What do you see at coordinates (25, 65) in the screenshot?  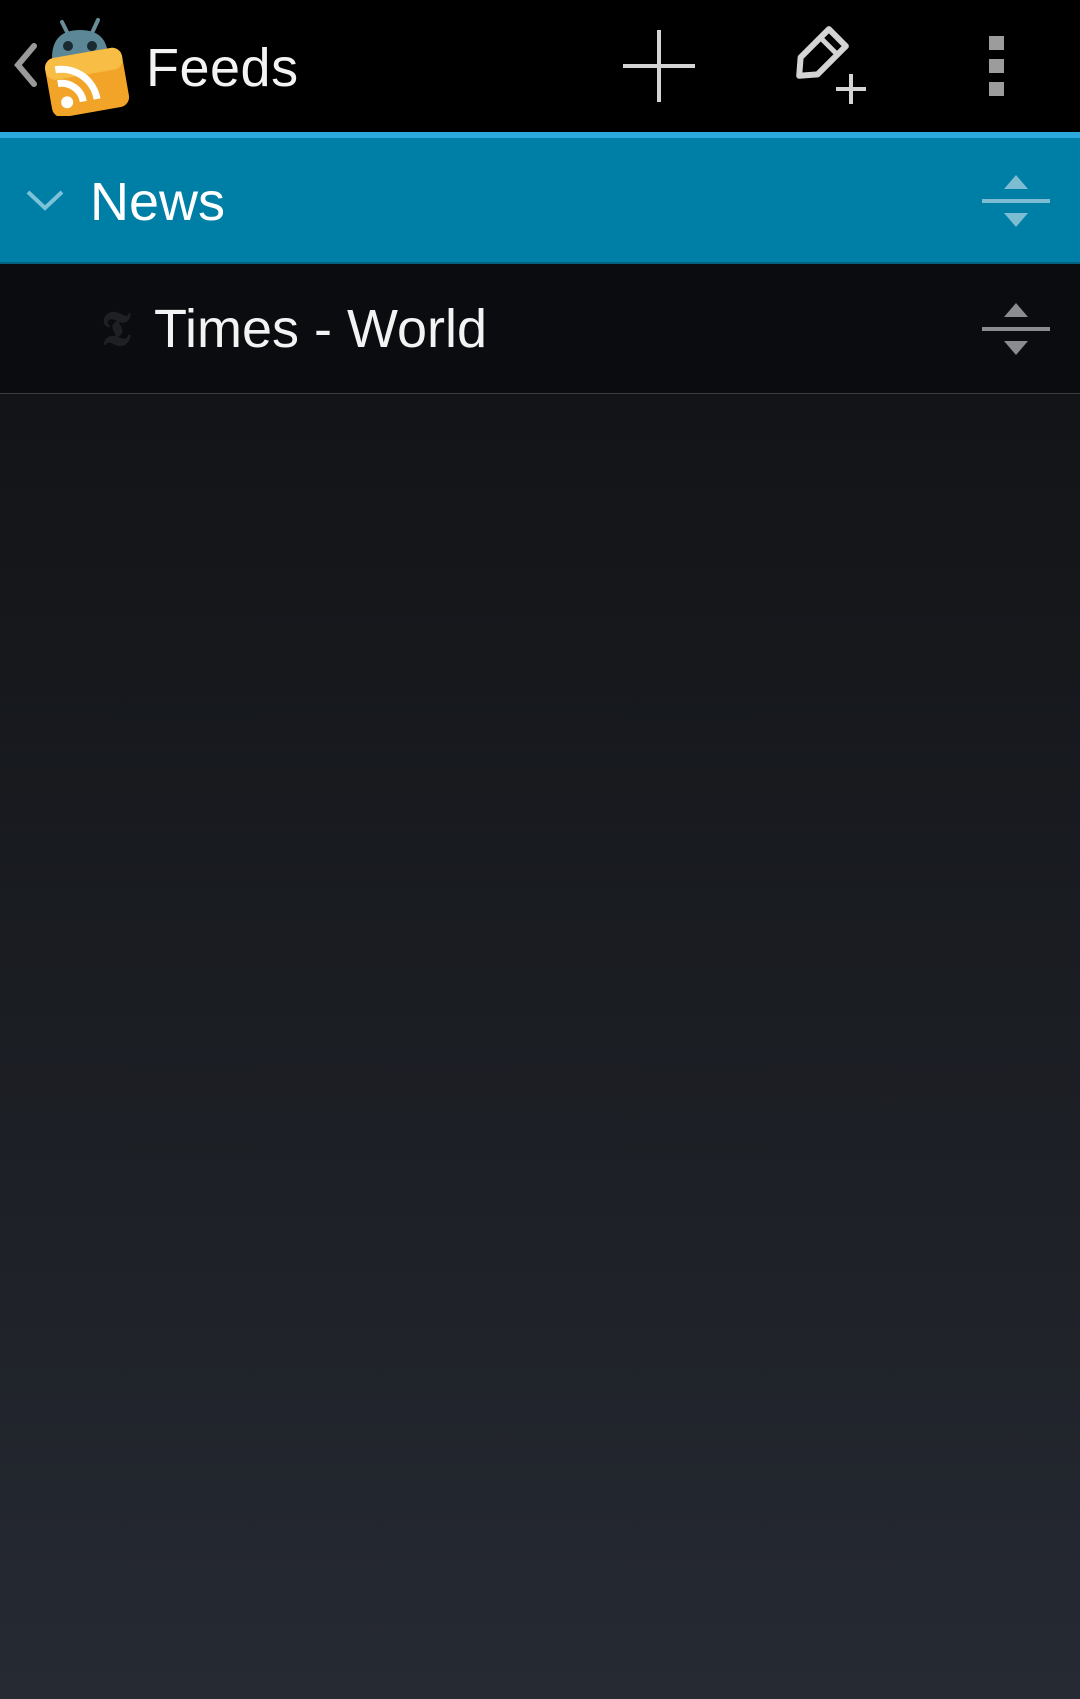 I see `chevron-left-icon` at bounding box center [25, 65].